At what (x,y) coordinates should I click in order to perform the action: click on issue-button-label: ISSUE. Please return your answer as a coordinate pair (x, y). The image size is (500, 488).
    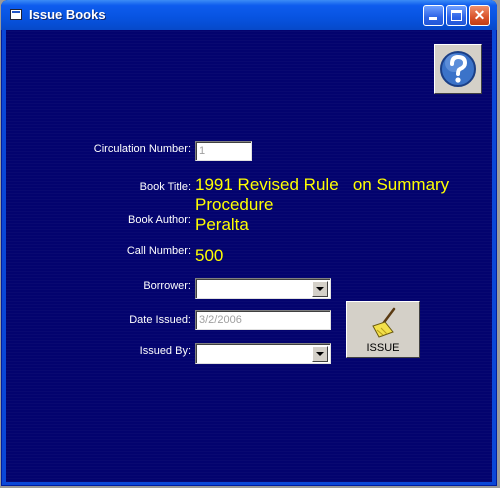
    Looking at the image, I should click on (383, 348).